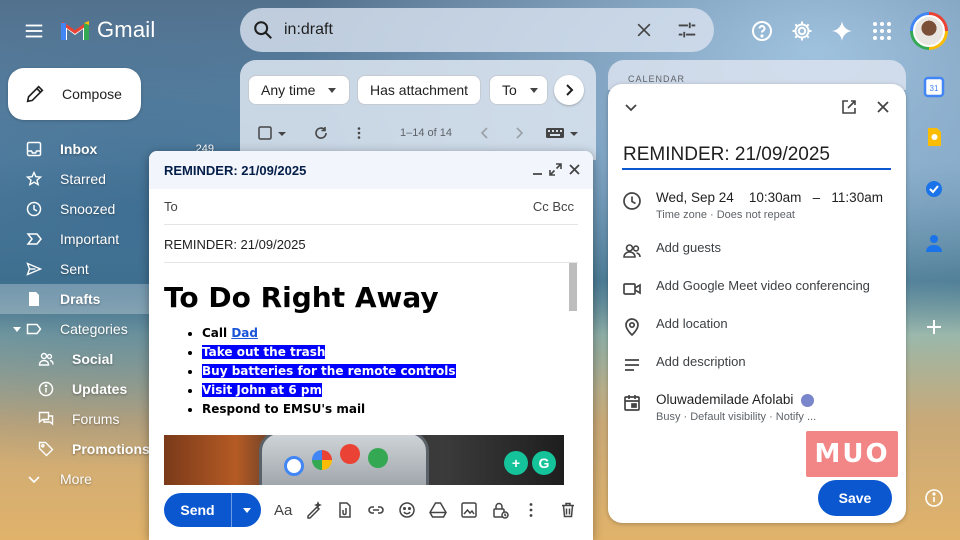  I want to click on gmail-logo: Gmail, so click(107, 30).